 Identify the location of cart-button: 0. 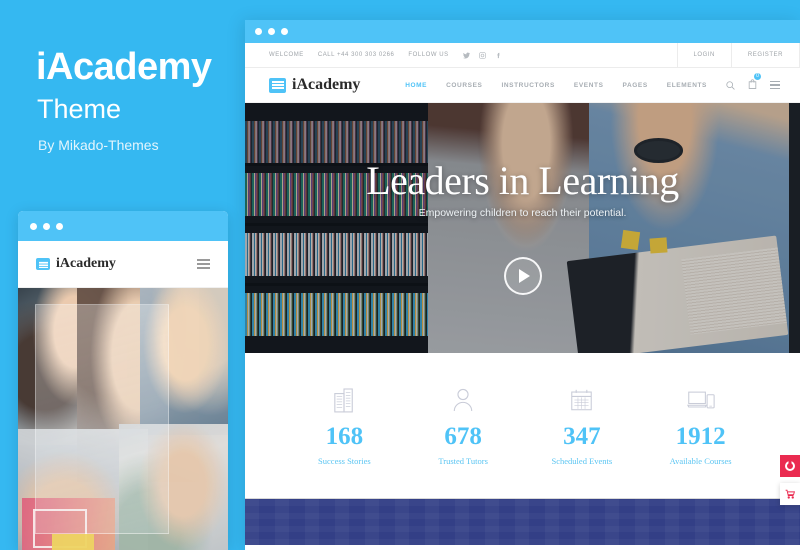
(754, 83).